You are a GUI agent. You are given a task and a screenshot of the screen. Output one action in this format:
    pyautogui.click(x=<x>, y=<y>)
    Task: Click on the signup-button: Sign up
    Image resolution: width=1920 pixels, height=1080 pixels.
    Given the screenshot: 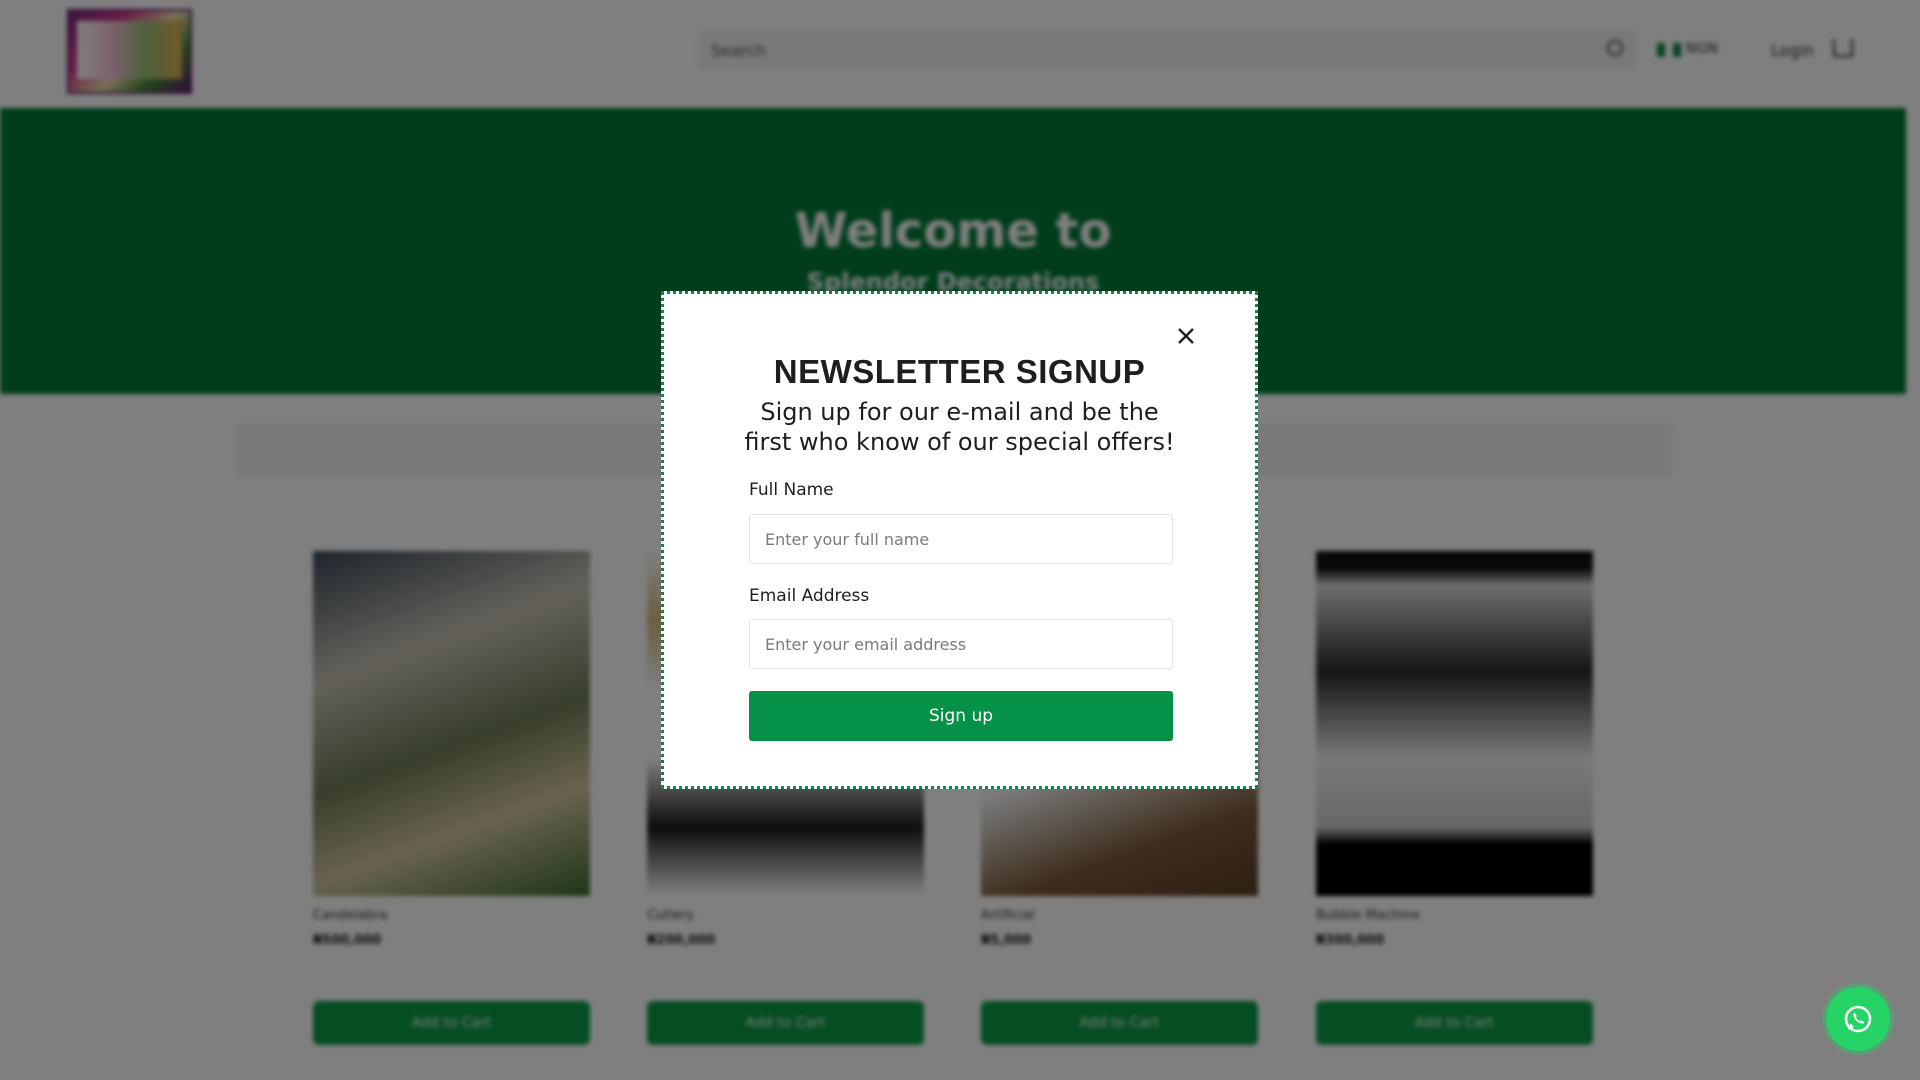 What is the action you would take?
    pyautogui.click(x=961, y=716)
    